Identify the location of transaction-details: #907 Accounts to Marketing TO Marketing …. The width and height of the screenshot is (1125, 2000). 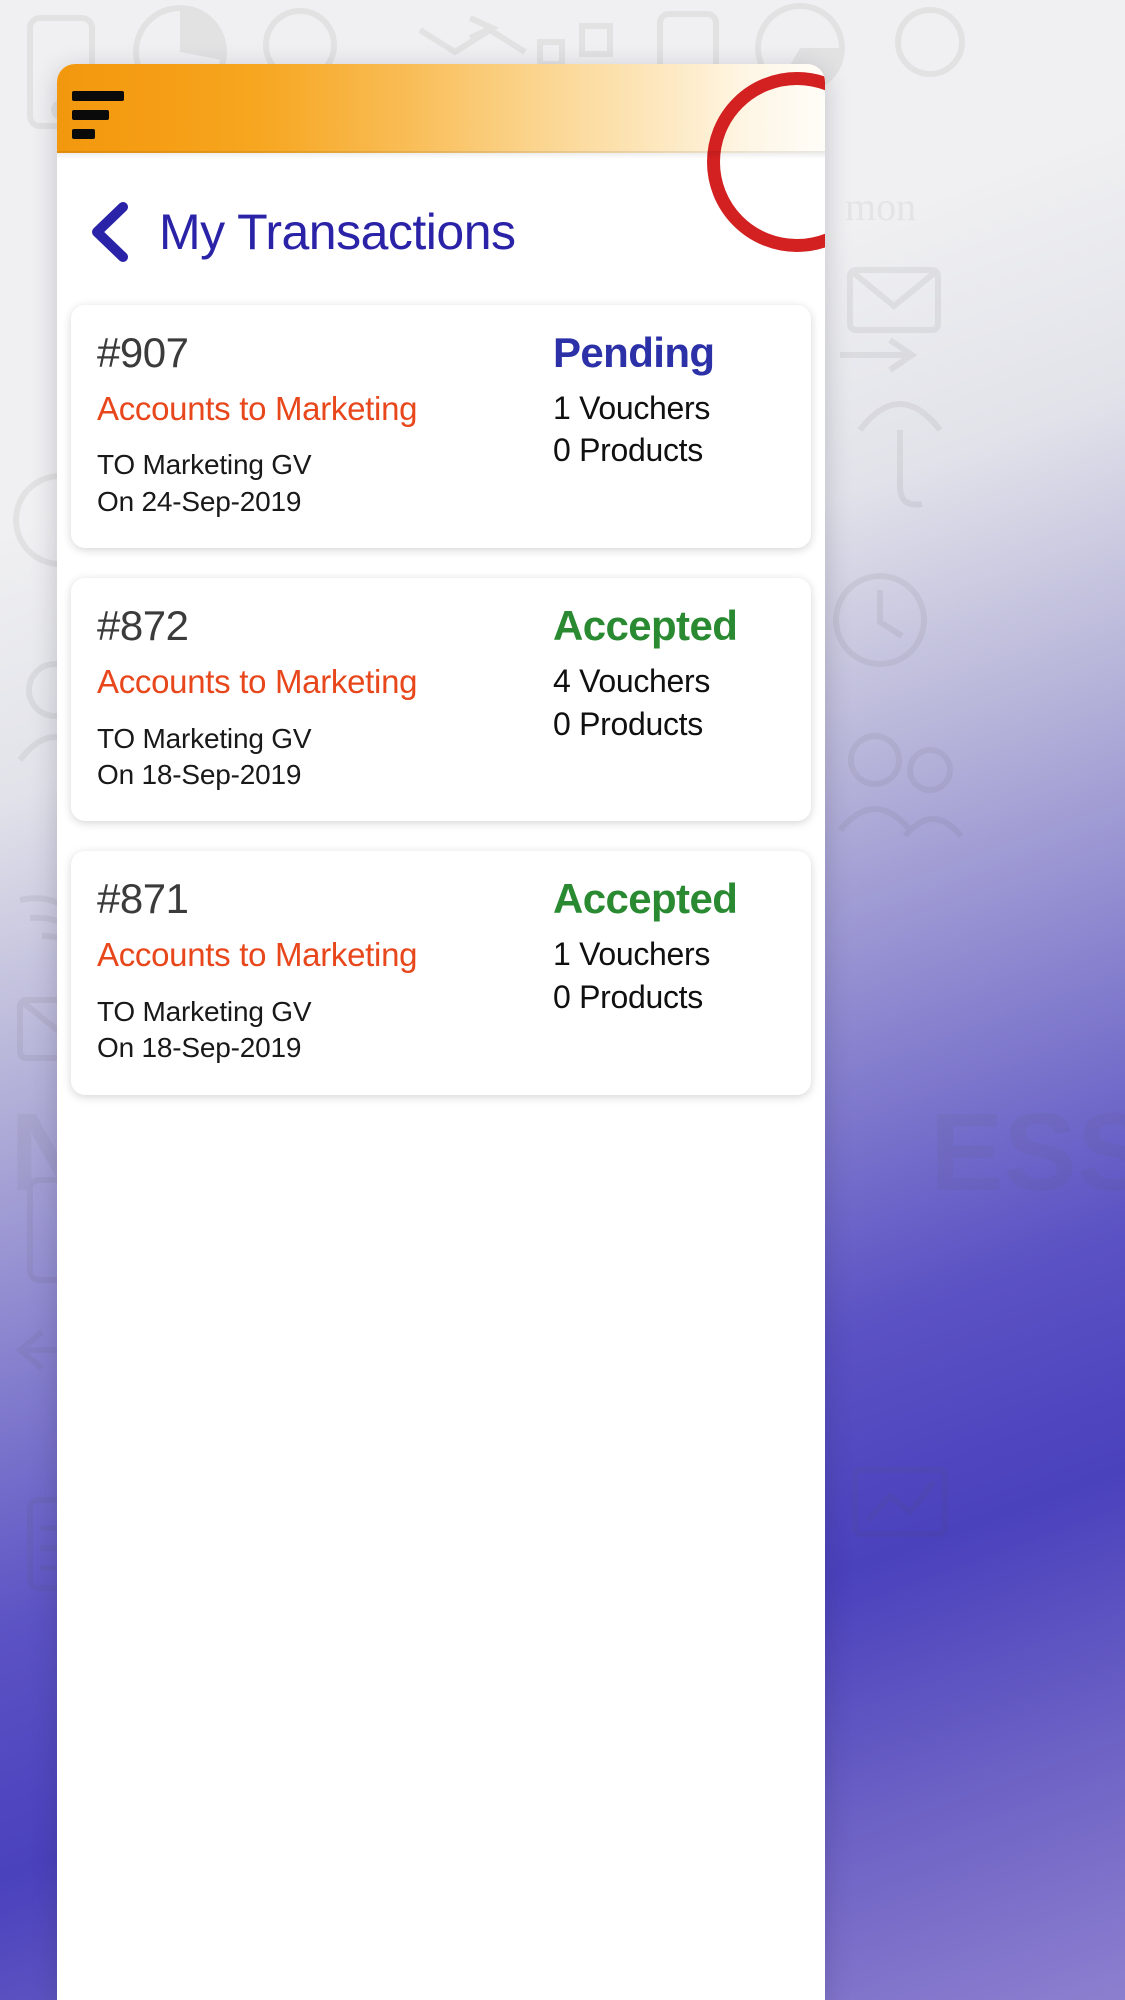
(316, 424).